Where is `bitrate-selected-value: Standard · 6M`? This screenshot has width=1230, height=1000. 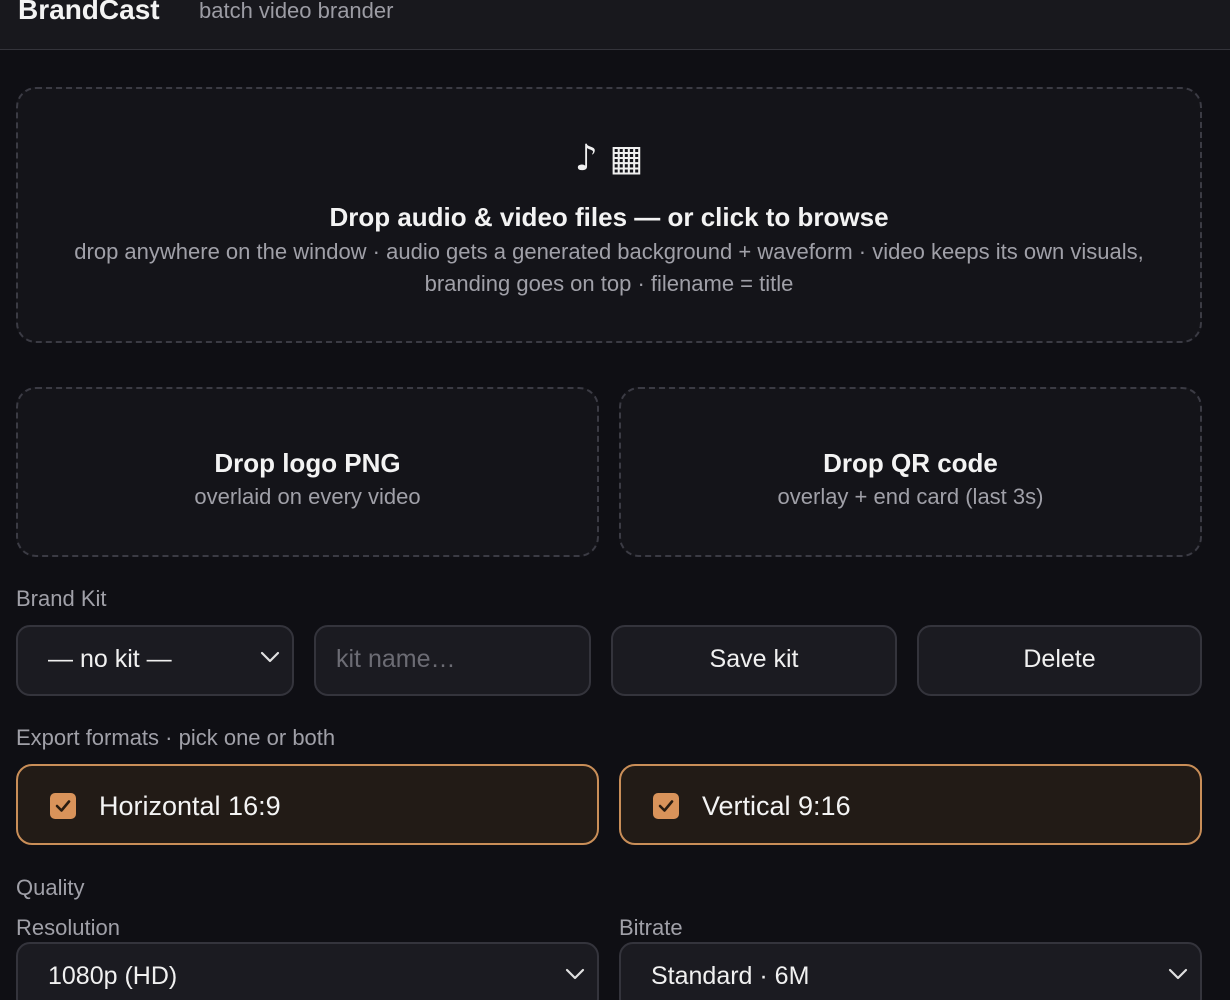 bitrate-selected-value: Standard · 6M is located at coordinates (730, 976).